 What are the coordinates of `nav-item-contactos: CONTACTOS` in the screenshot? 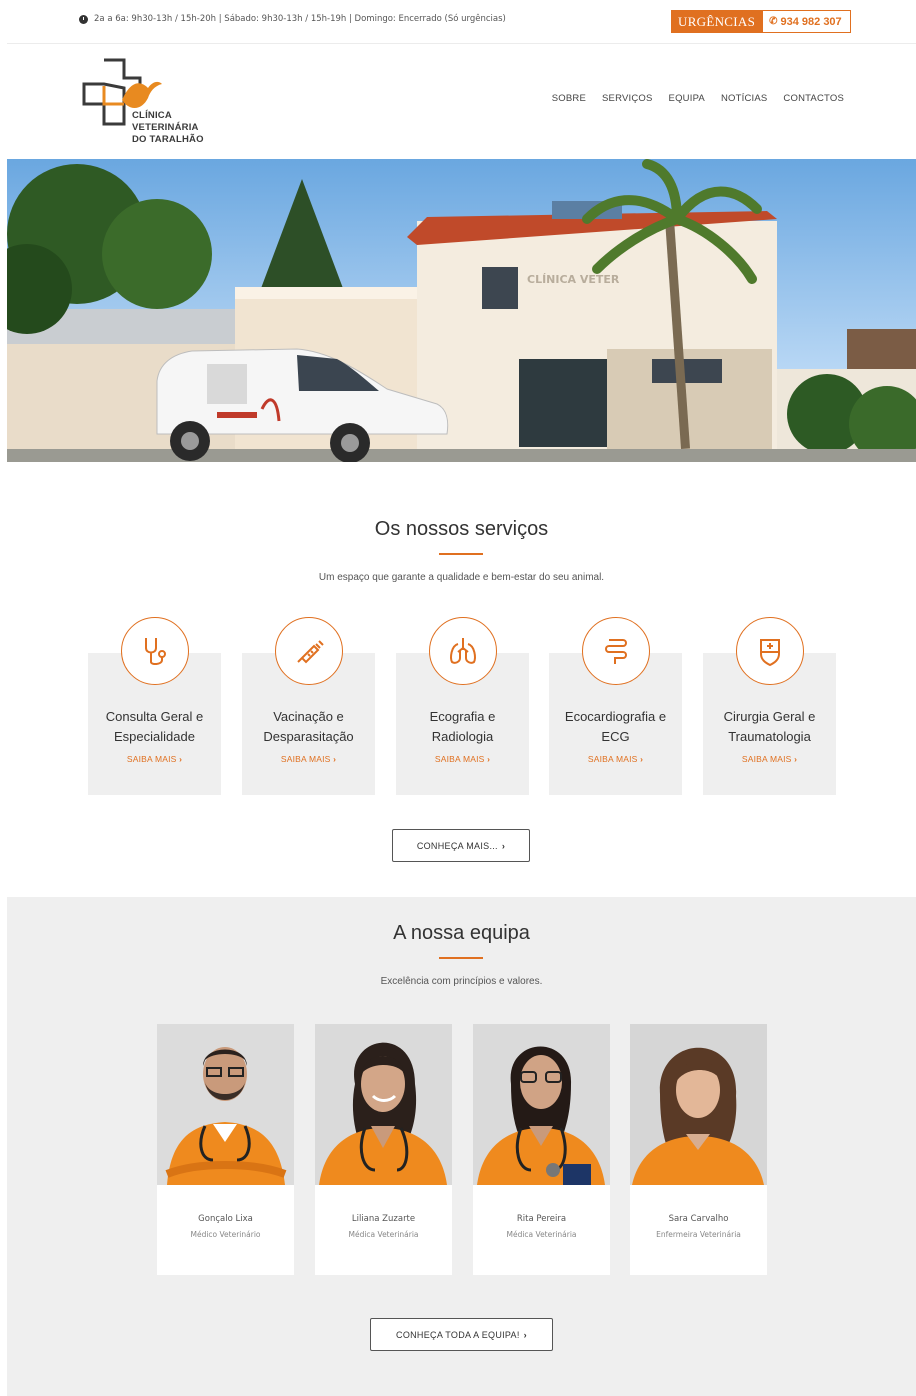 It's located at (813, 98).